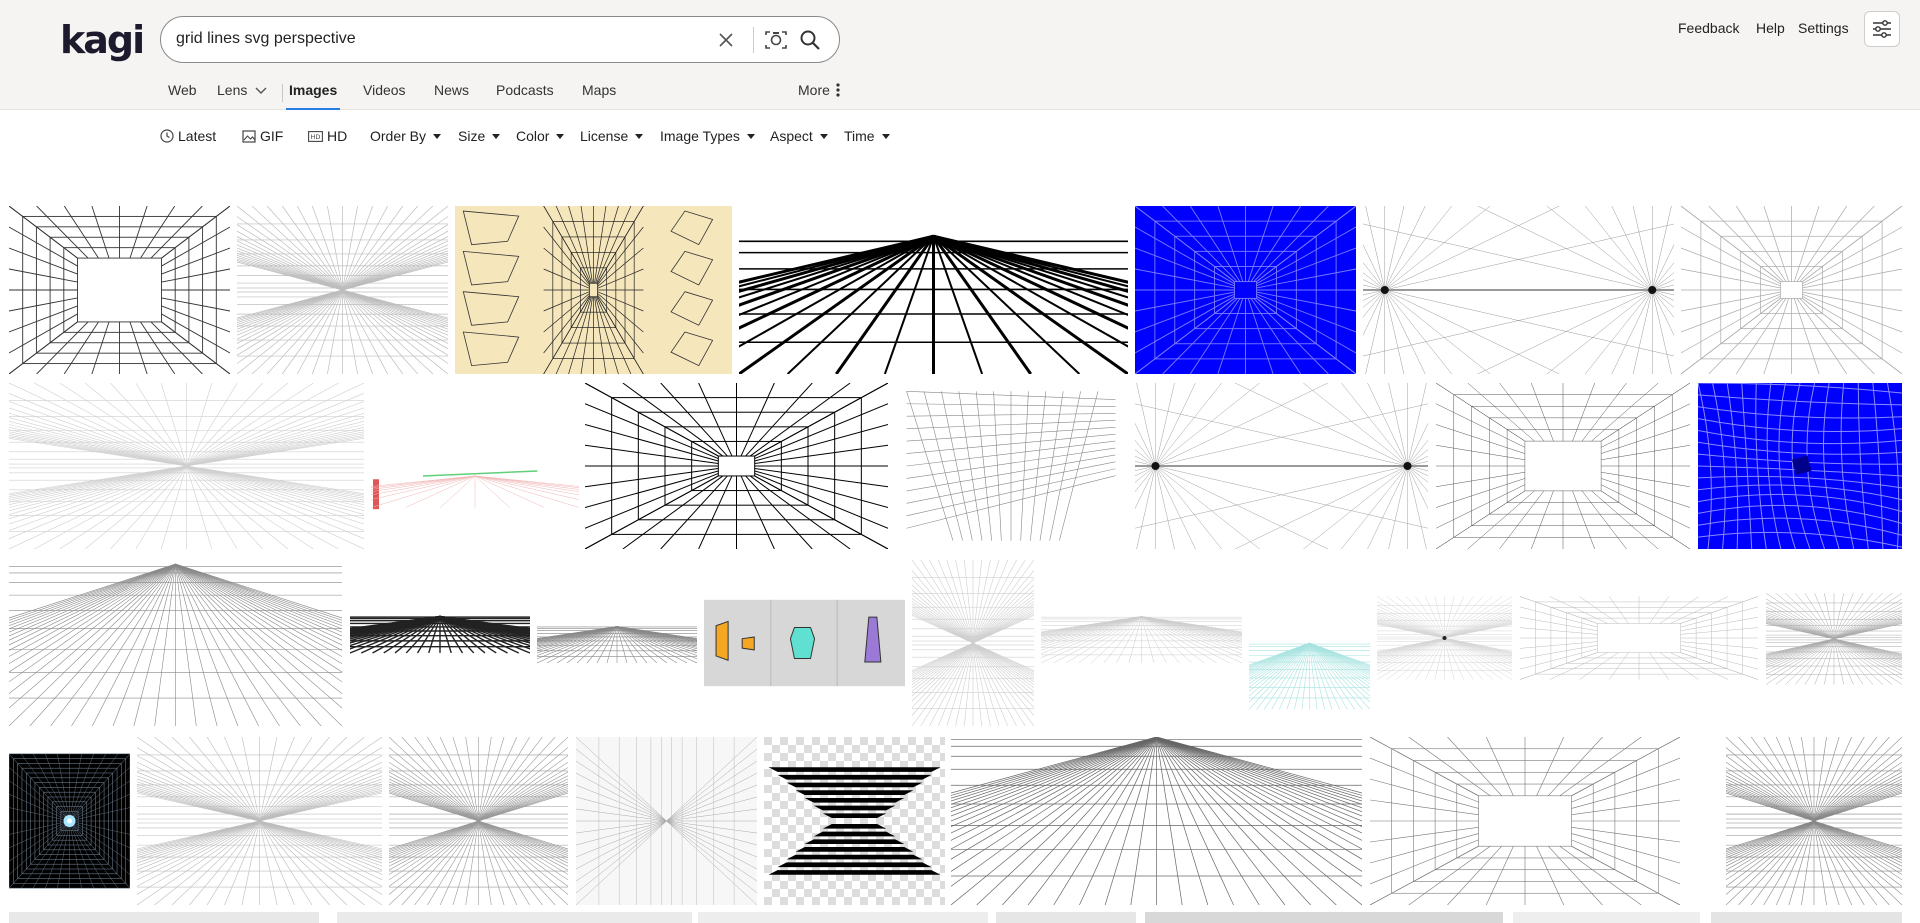 This screenshot has height=923, width=1920. Describe the element at coordinates (799, 136) in the screenshot. I see `filter-aspect: Aspect` at that location.